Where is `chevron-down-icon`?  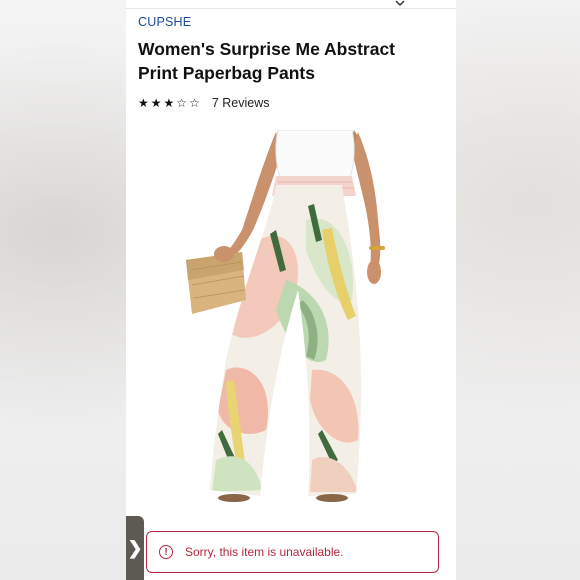
chevron-down-icon is located at coordinates (400, 4).